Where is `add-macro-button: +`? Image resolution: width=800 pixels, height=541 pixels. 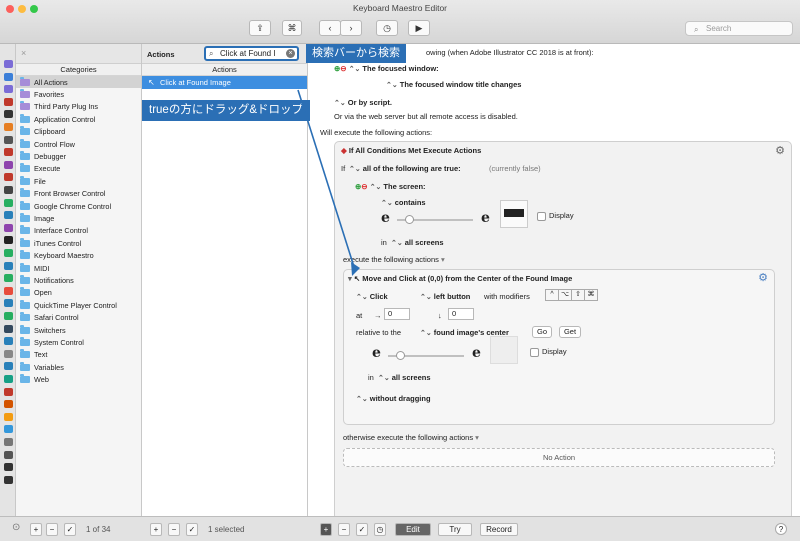 add-macro-button: + is located at coordinates (156, 529).